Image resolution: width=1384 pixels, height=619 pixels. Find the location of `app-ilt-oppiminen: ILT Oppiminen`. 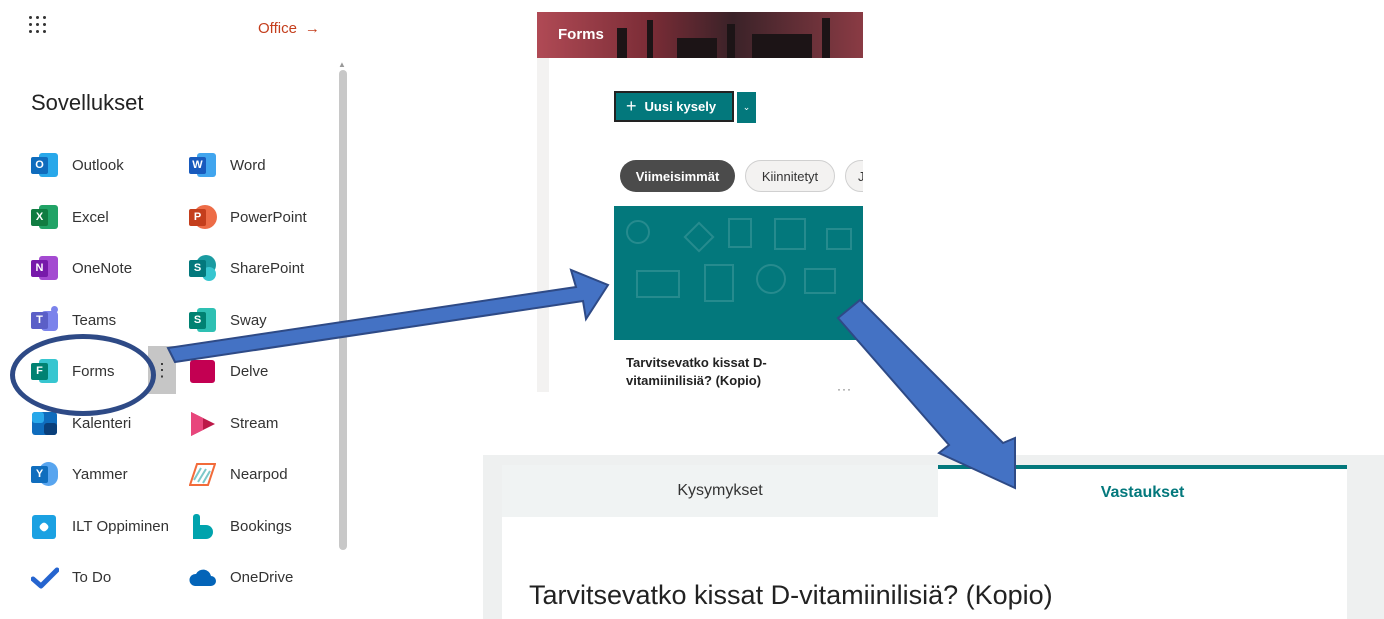

app-ilt-oppiminen: ILT Oppiminen is located at coordinates (100, 526).